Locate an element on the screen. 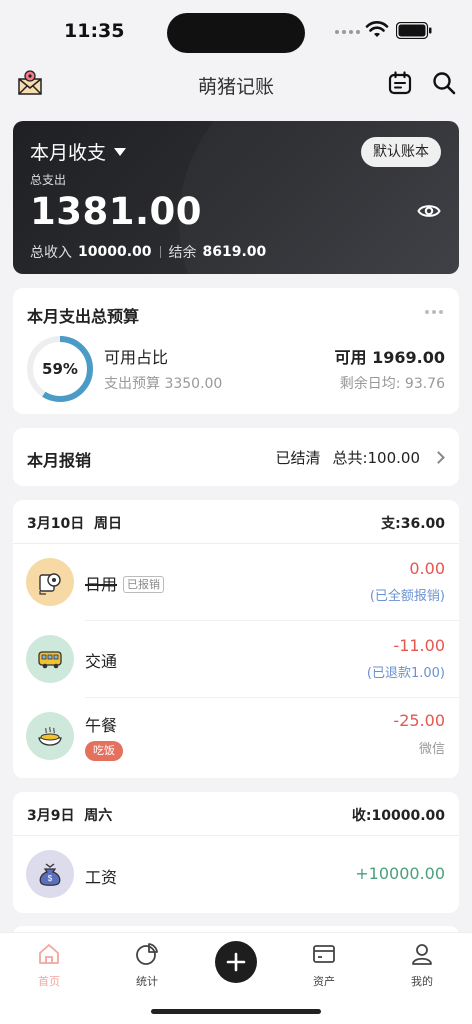 The image size is (472, 1024). toilet-paper-icon is located at coordinates (50, 582).